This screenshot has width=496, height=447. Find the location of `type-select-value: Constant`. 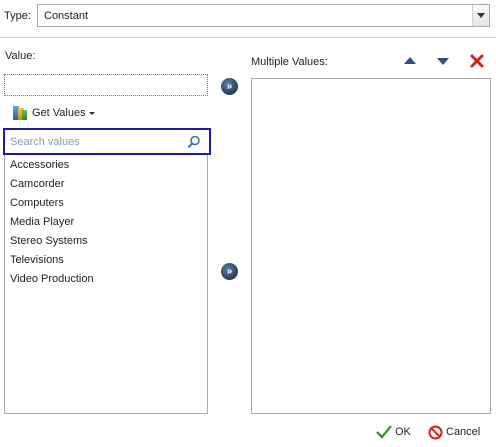

type-select-value: Constant is located at coordinates (66, 16).